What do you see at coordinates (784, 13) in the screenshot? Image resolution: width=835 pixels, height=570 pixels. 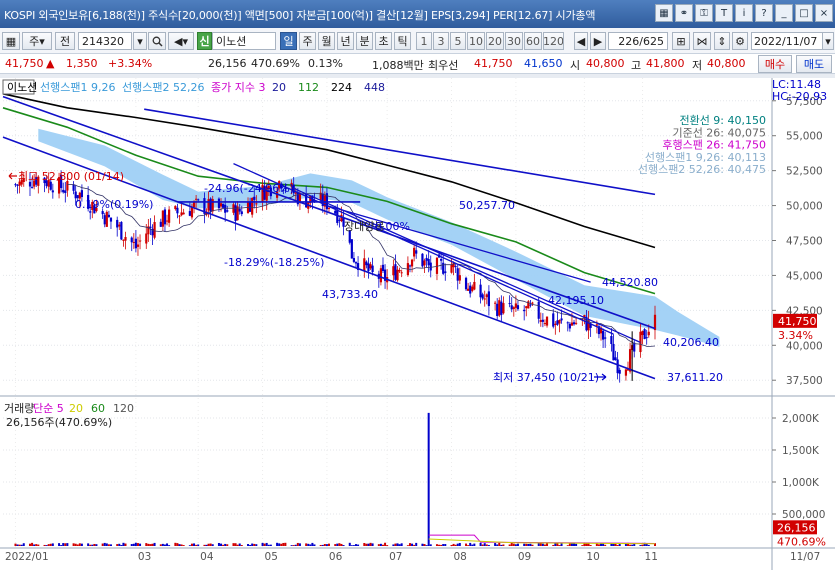 I see `minimize-icon: _` at bounding box center [784, 13].